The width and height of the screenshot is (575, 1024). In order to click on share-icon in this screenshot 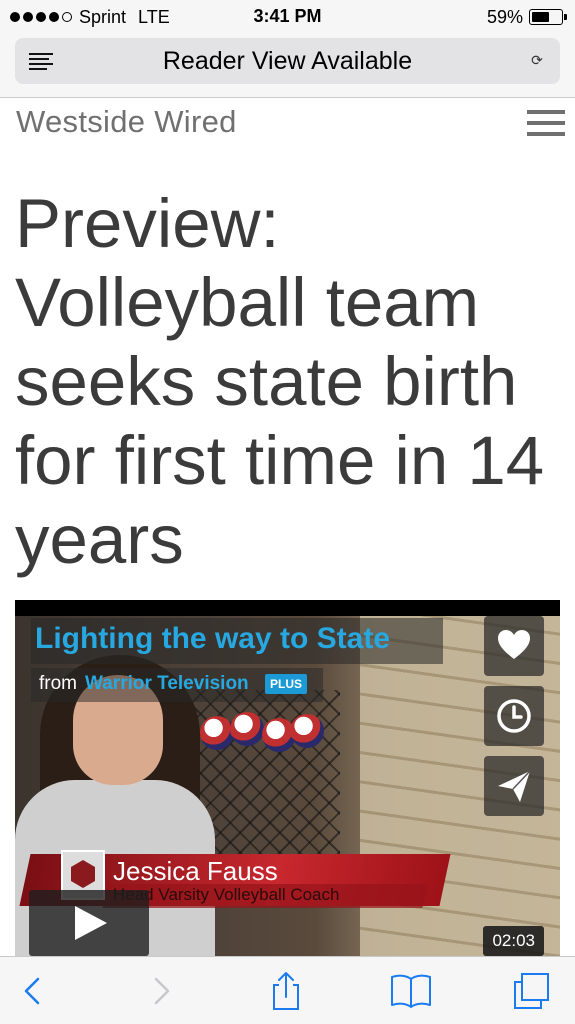, I will do `click(286, 991)`.